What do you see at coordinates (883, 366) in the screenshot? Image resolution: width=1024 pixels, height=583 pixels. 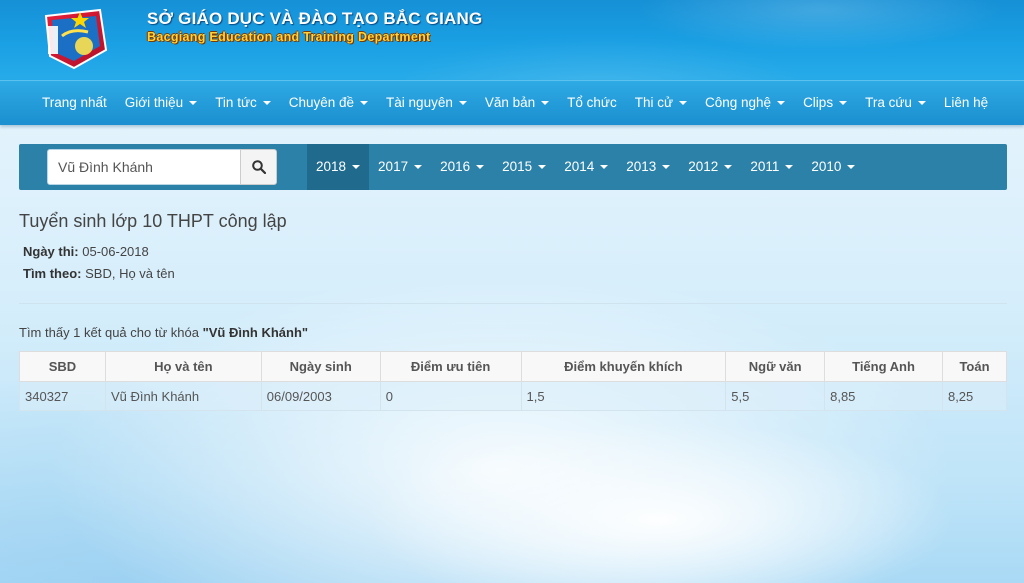 I see `column-header: Tiếng Anh` at bounding box center [883, 366].